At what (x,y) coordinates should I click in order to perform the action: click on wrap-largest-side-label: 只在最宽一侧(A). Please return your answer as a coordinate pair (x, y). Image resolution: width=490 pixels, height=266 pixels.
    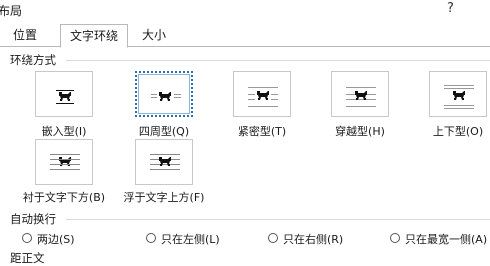
    Looking at the image, I should click on (446, 239).